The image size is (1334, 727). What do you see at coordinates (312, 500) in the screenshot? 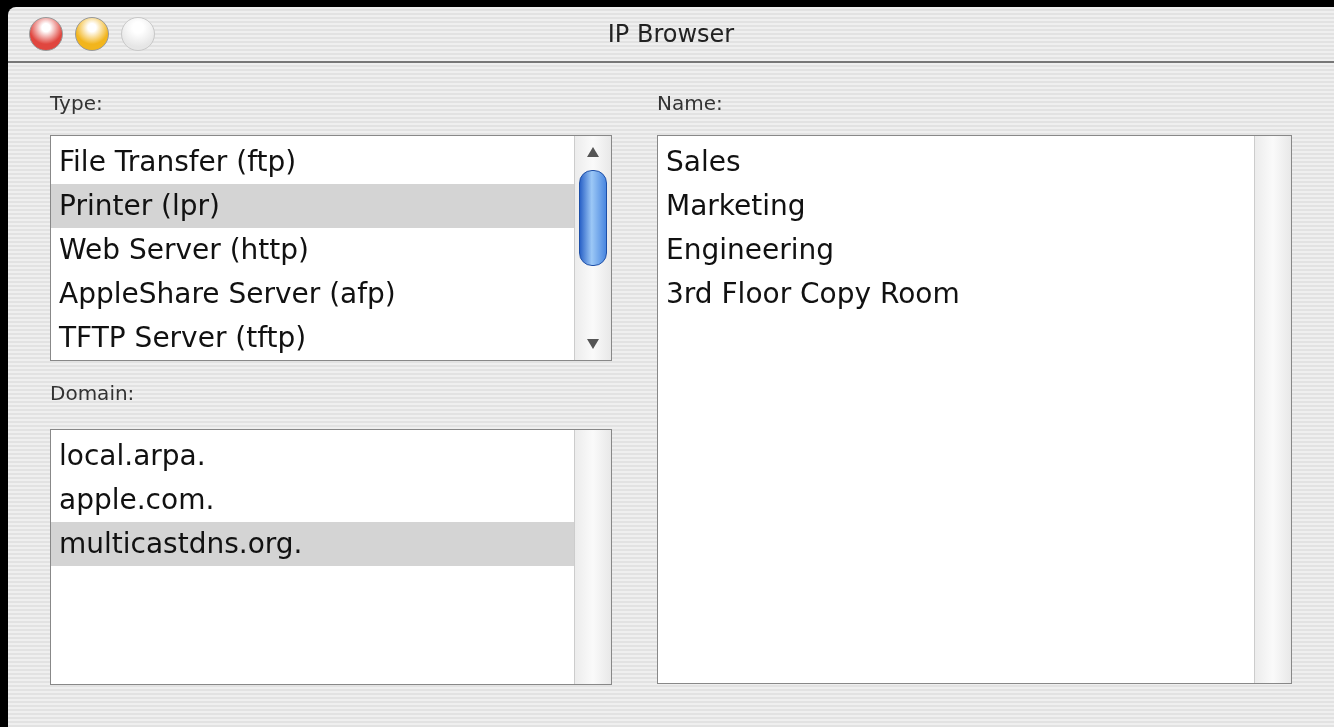
I see `list-item: apple.com.` at bounding box center [312, 500].